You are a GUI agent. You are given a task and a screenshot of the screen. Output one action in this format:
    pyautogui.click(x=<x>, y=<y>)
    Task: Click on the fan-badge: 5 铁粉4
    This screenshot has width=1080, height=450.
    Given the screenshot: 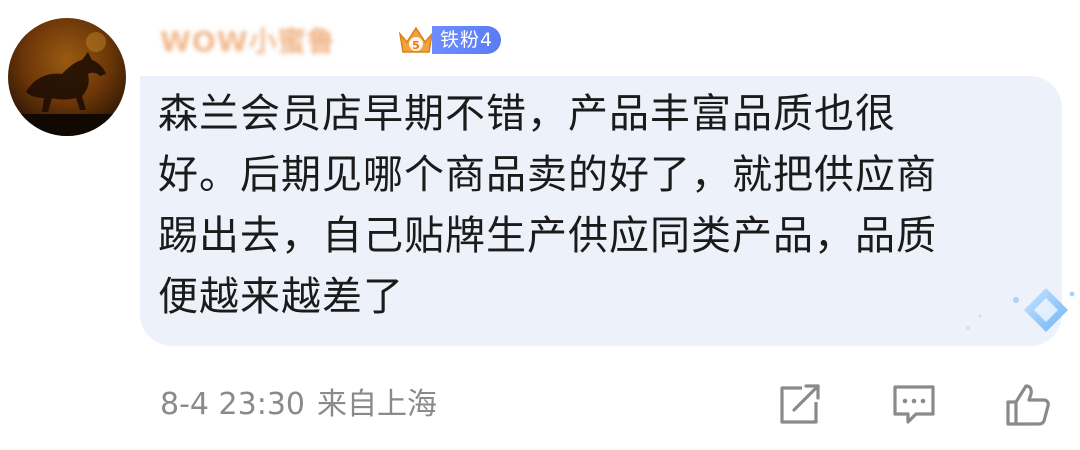 What is the action you would take?
    pyautogui.click(x=449, y=40)
    